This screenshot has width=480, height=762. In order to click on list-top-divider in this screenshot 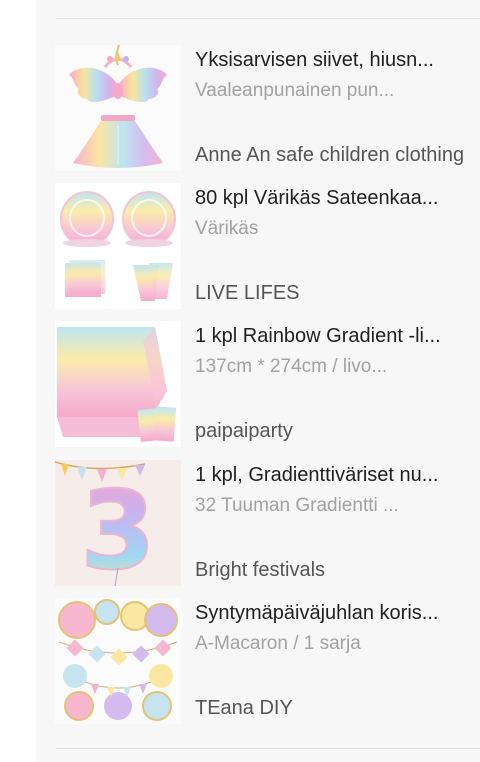, I will do `click(268, 18)`.